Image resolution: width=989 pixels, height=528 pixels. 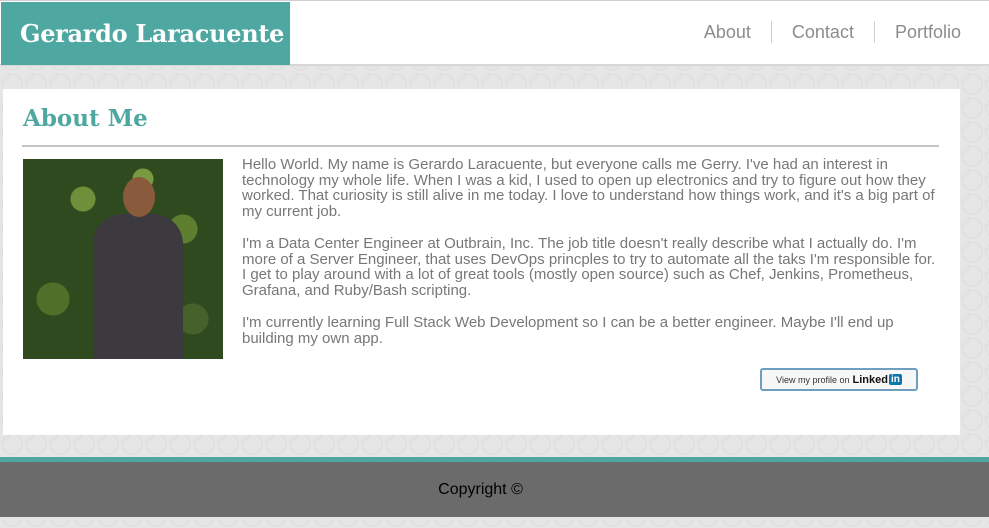 I want to click on main-nav: About Contact Portfolio, so click(x=832, y=32).